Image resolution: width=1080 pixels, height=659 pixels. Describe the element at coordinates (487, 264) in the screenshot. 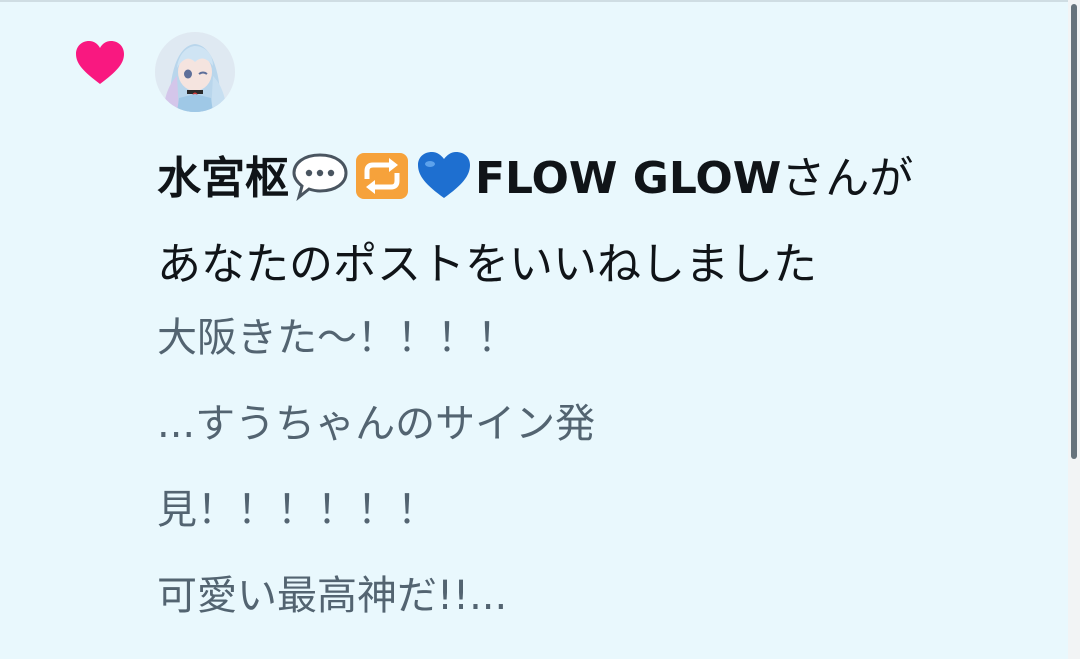

I see `action-text: あなたのポストをいいねしました` at that location.